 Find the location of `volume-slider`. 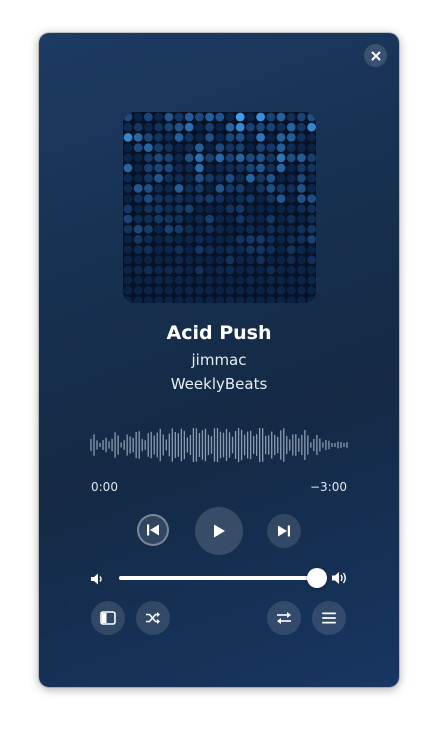

volume-slider is located at coordinates (223, 578).